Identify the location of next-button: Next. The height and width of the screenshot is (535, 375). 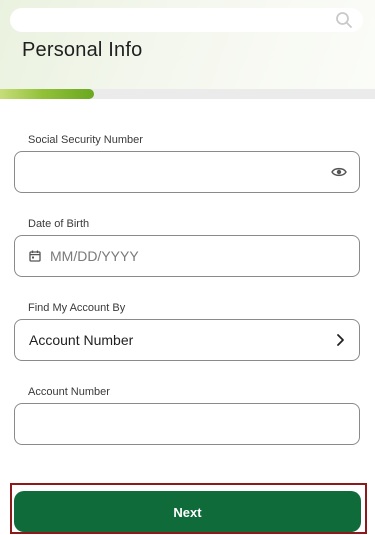
(187, 511).